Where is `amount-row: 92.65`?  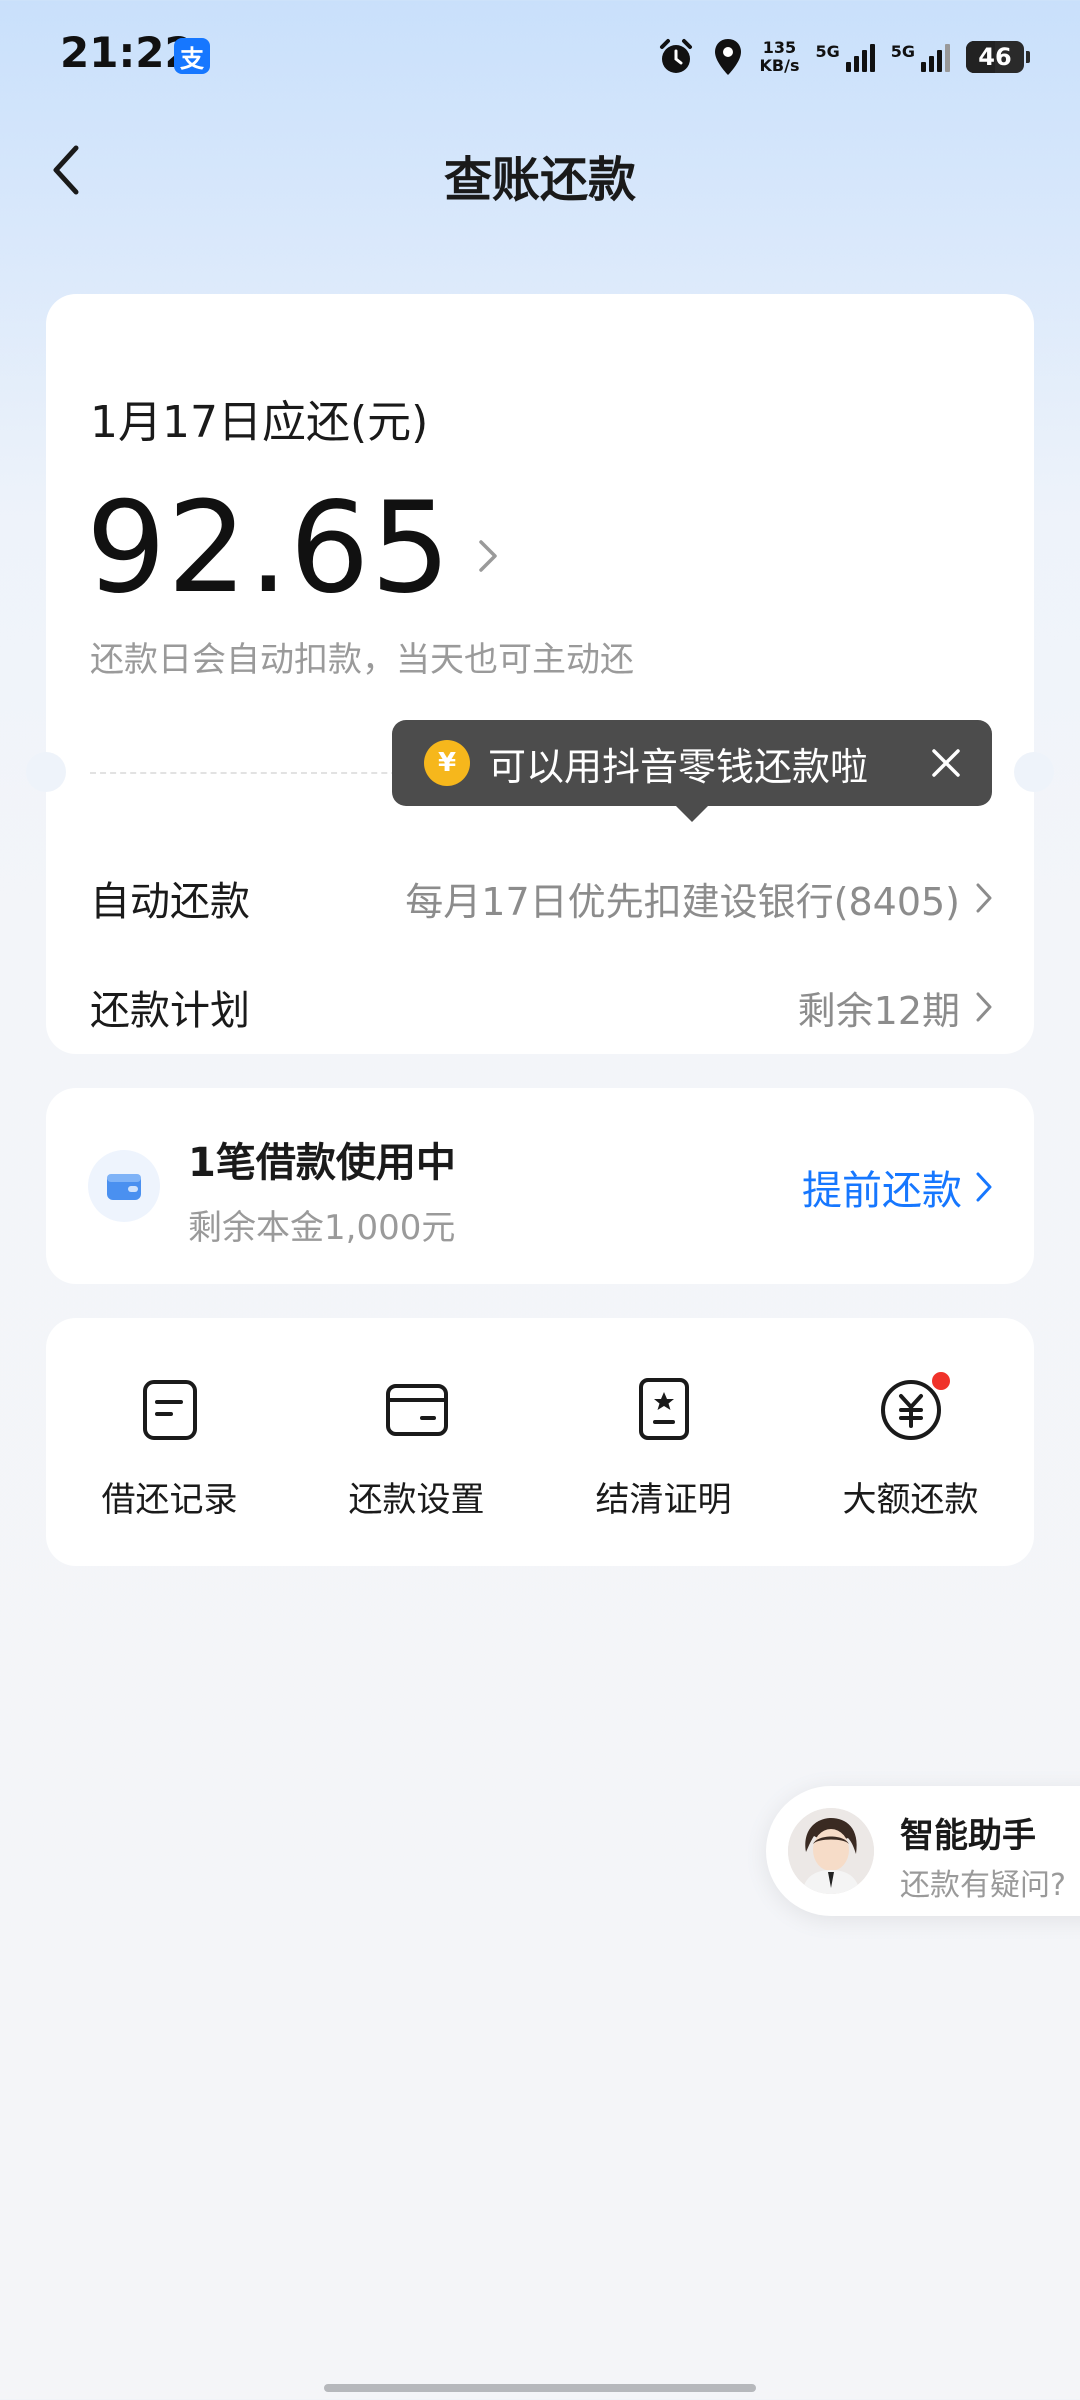 amount-row: 92.65 is located at coordinates (293, 547).